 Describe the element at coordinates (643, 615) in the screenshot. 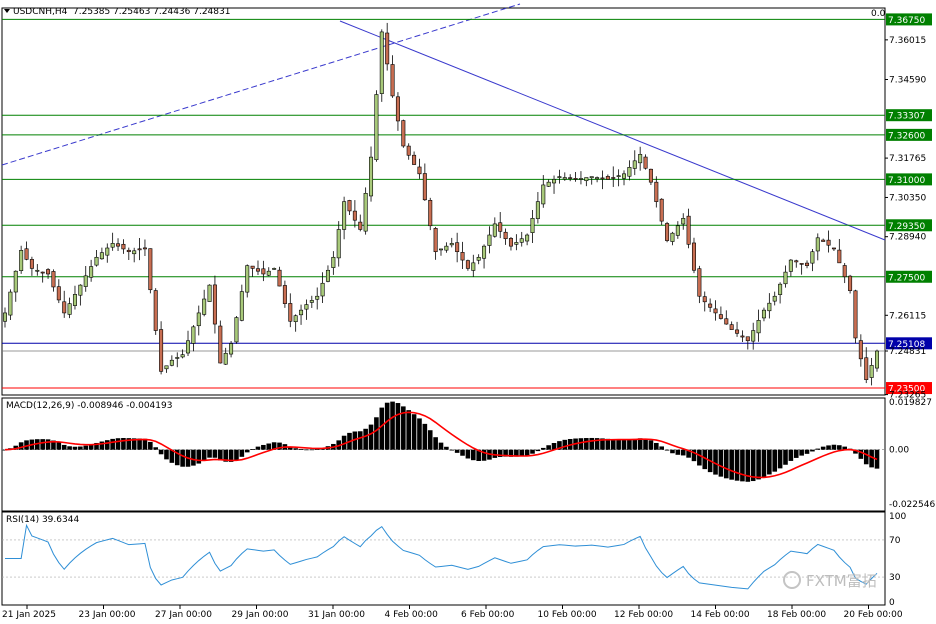

I see `time-label-8: 12 Feb 00:00` at that location.